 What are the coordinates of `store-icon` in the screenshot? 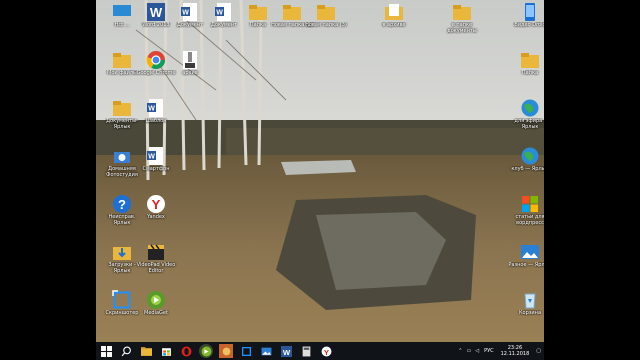 It's located at (166, 351).